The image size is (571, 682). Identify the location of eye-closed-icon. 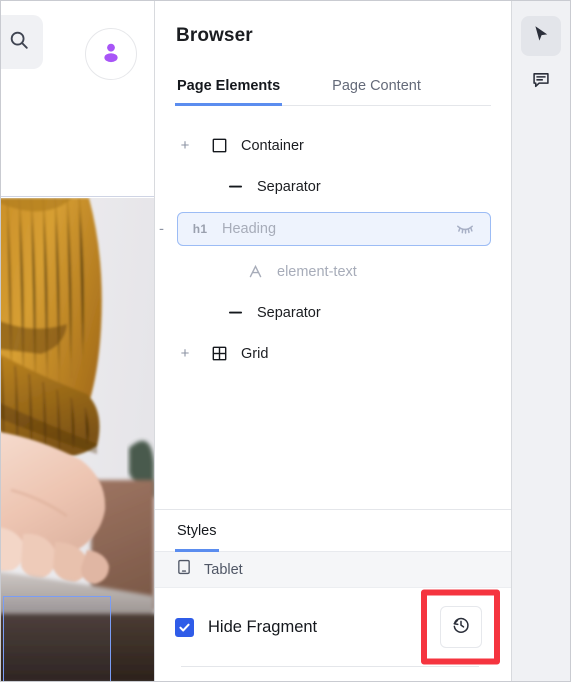
(465, 229).